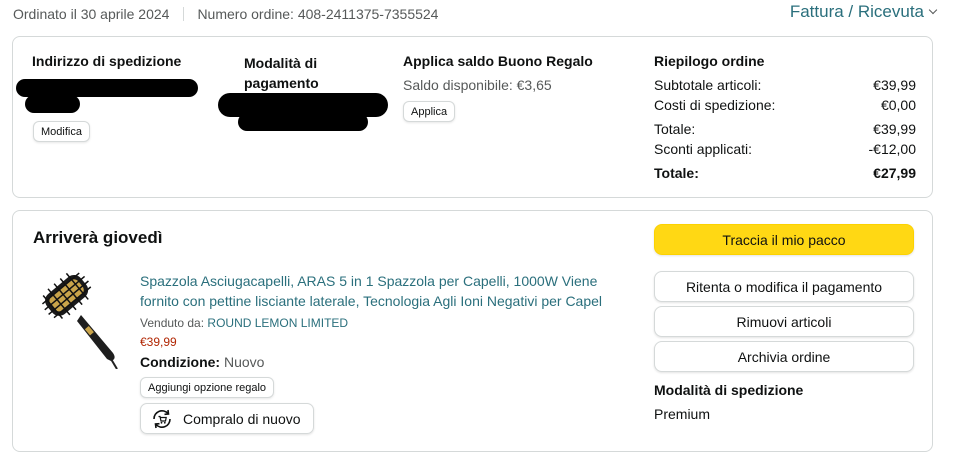 The height and width of the screenshot is (461, 961). I want to click on summary-row-label: Totale:, so click(675, 129).